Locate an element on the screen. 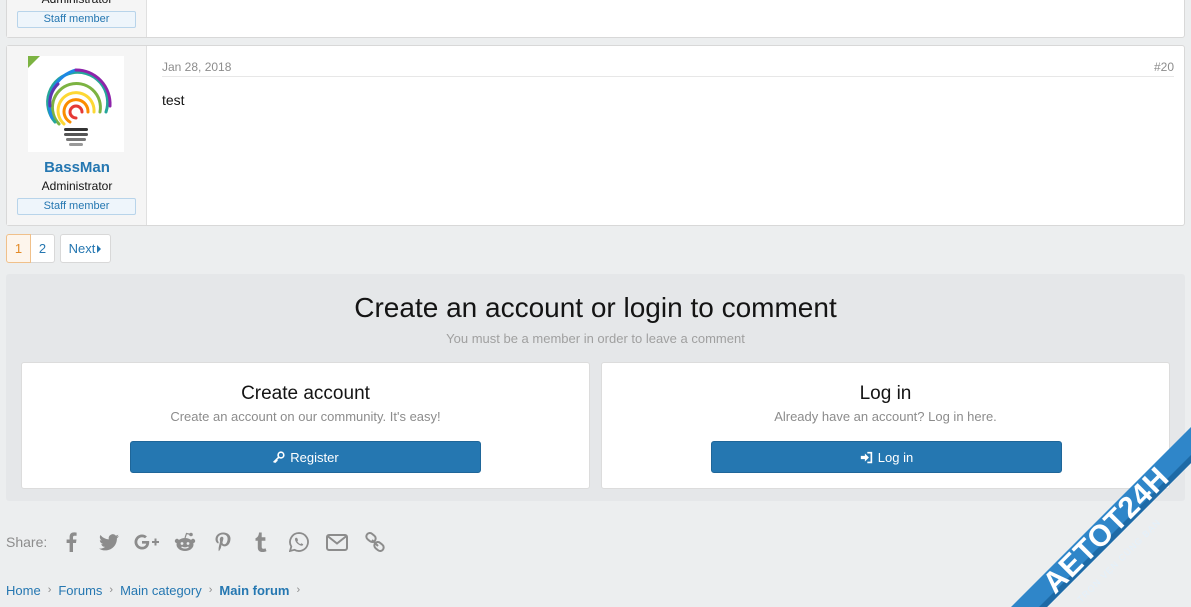 Image resolution: width=1191 pixels, height=607 pixels. tumblr-icon is located at coordinates (261, 542).